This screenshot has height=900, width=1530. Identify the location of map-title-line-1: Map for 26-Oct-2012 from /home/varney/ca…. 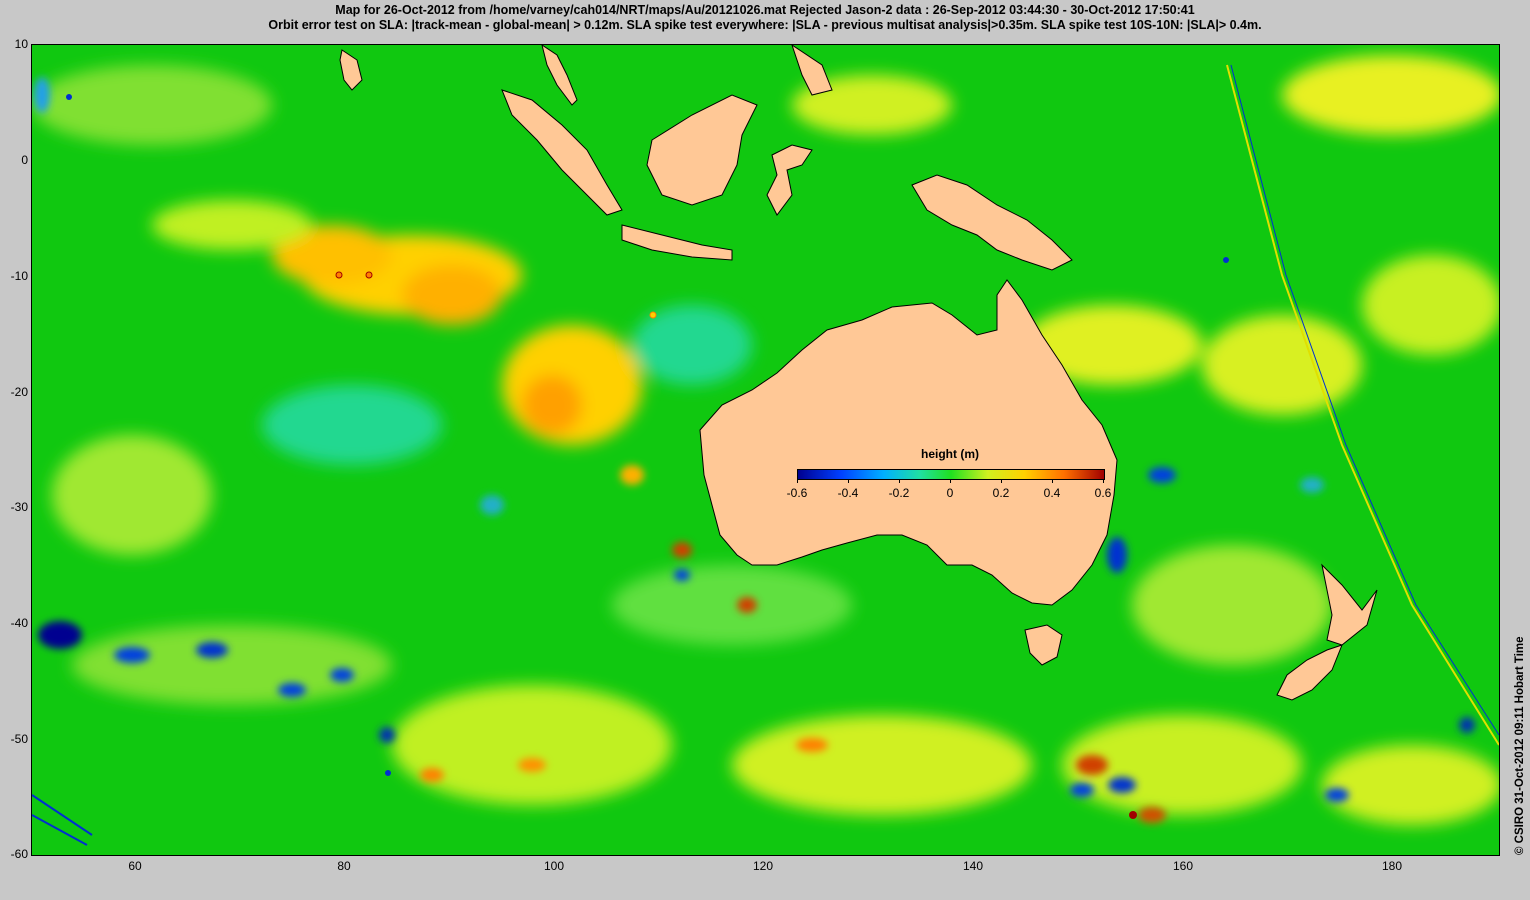
(765, 10).